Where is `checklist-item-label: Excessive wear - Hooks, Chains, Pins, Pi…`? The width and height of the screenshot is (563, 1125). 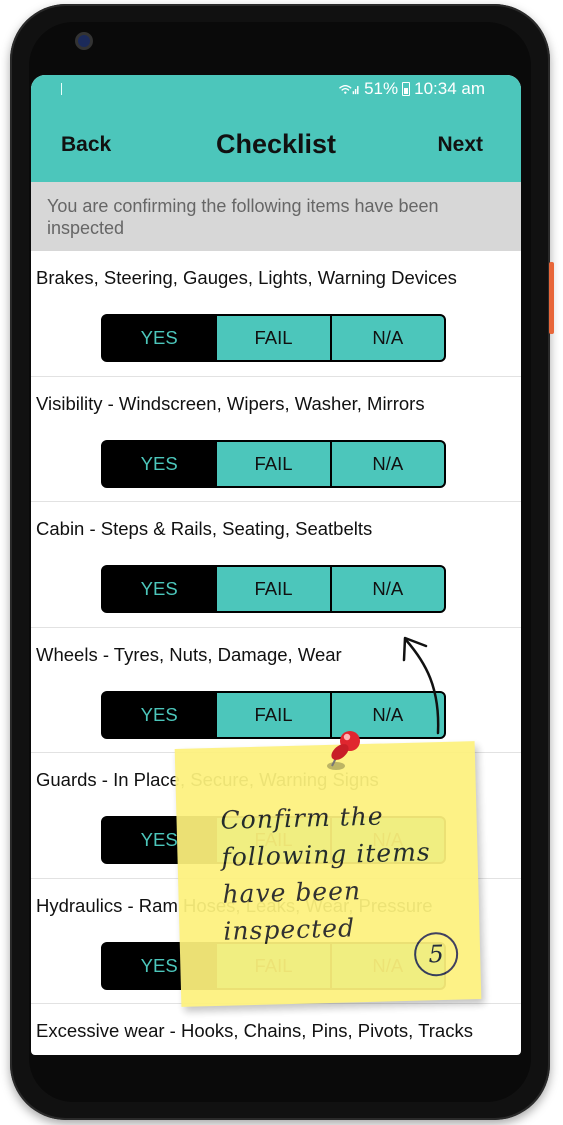
checklist-item-label: Excessive wear - Hooks, Chains, Pins, Pi… is located at coordinates (254, 1030).